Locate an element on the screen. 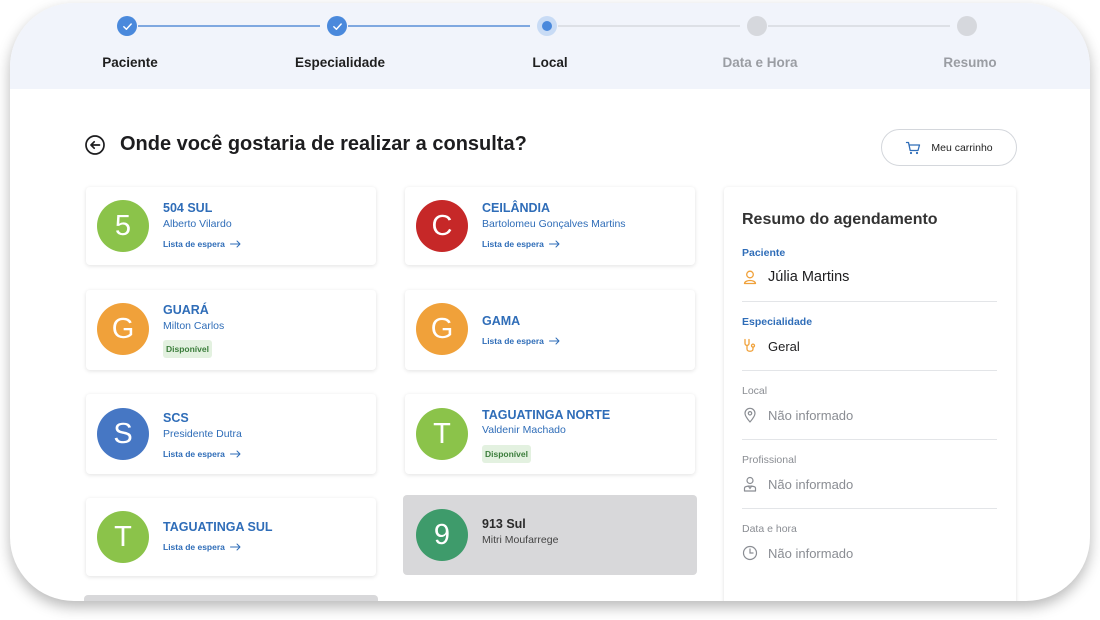 The width and height of the screenshot is (1100, 620). step-current-icon is located at coordinates (547, 26).